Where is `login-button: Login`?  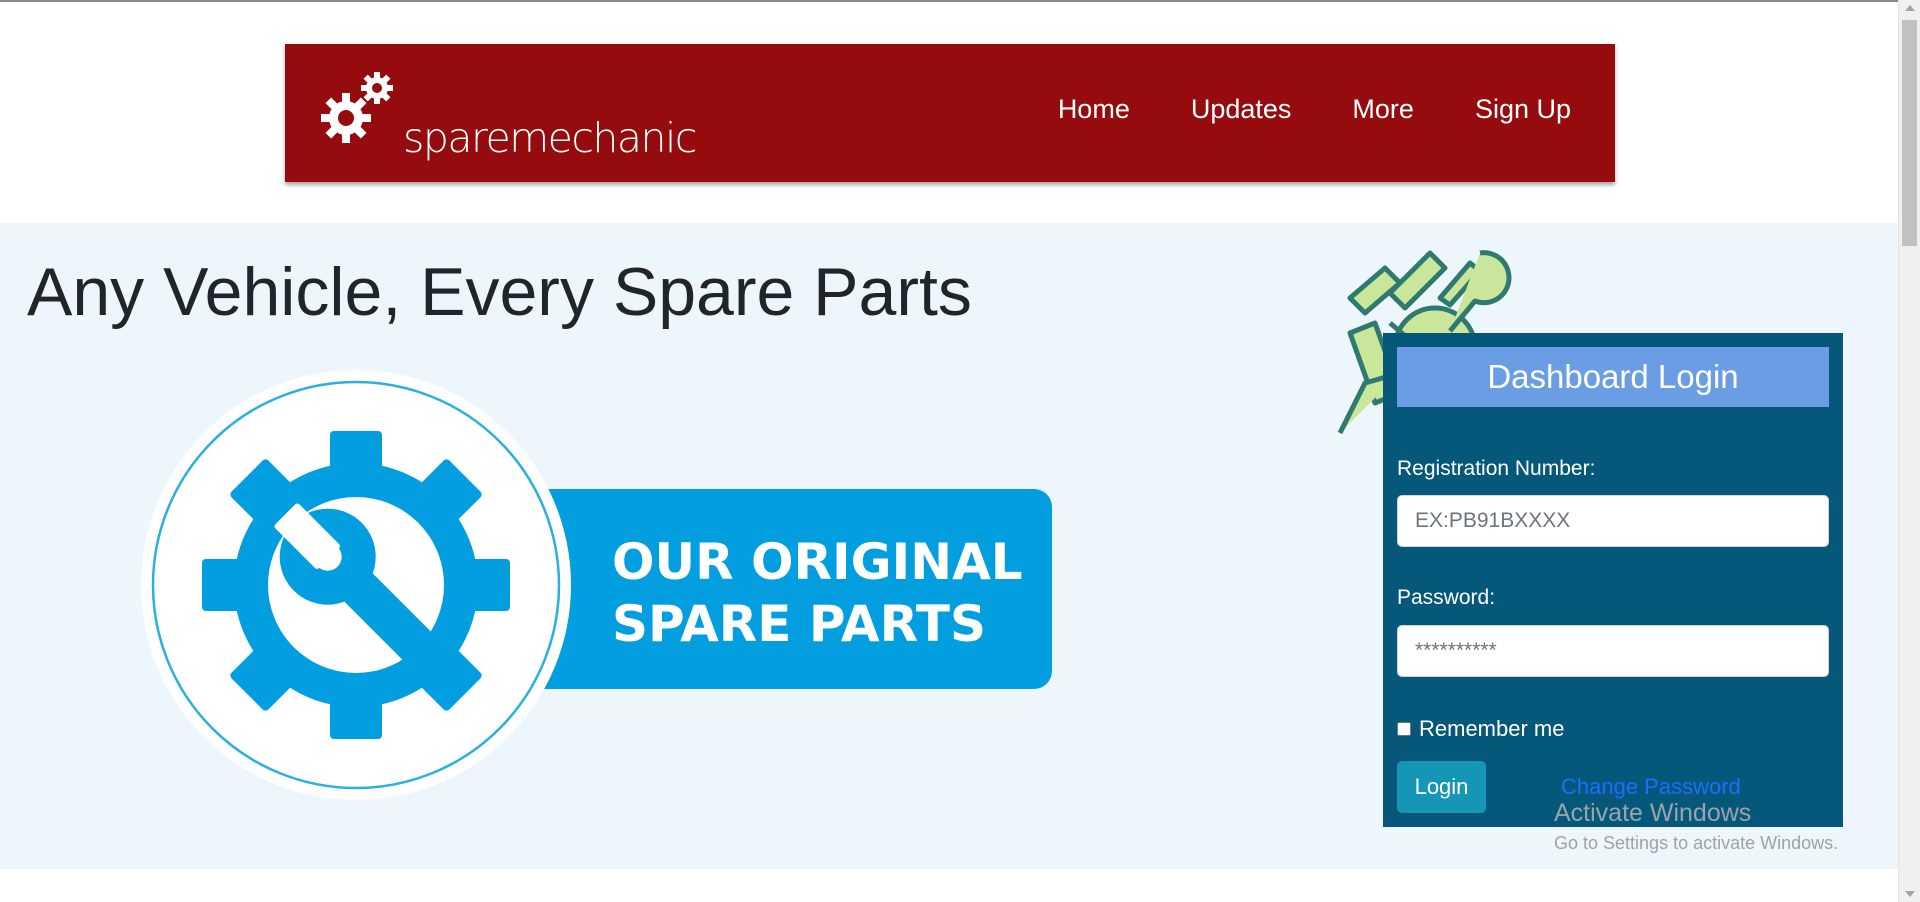
login-button: Login is located at coordinates (1441, 787).